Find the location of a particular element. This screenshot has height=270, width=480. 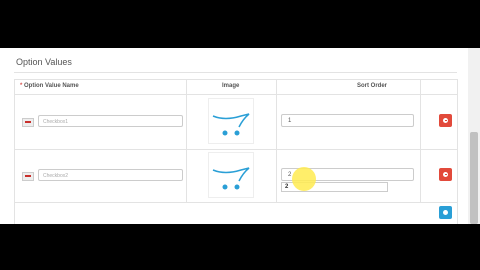

section-divider is located at coordinates (235, 72).